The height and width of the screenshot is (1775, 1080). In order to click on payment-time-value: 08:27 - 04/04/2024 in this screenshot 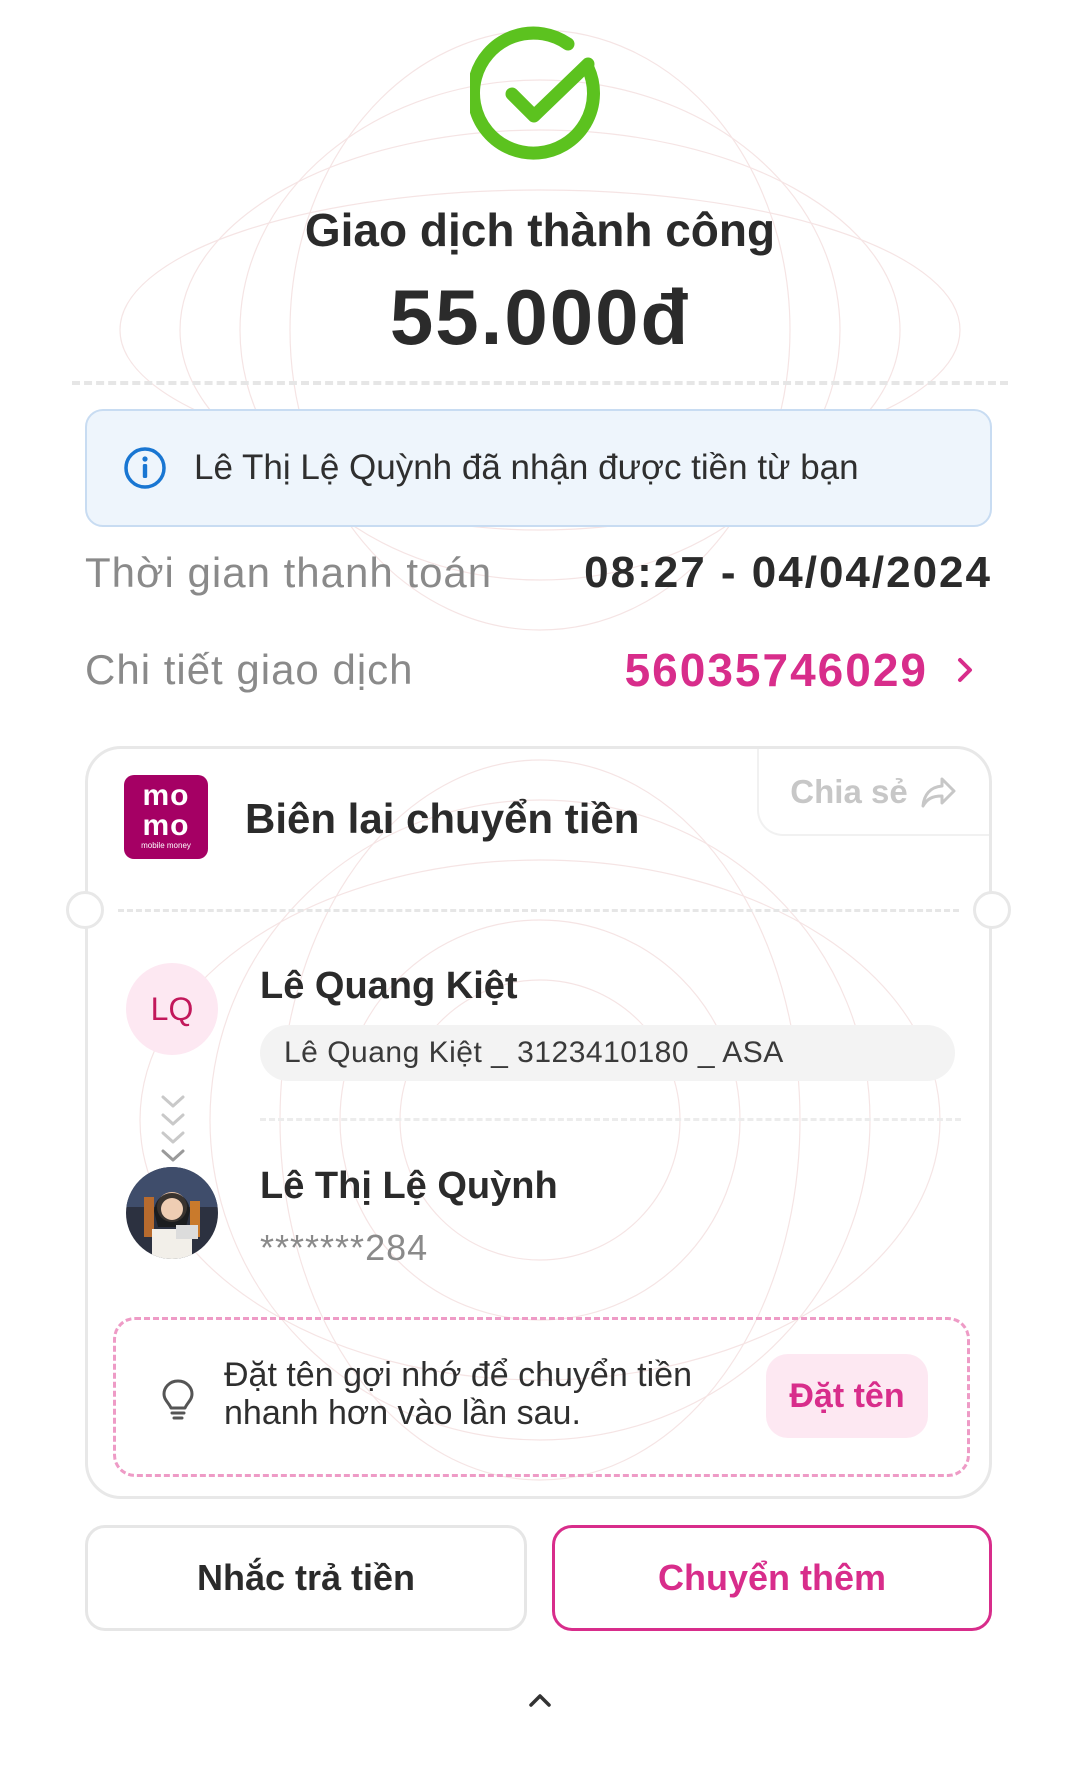, I will do `click(788, 572)`.